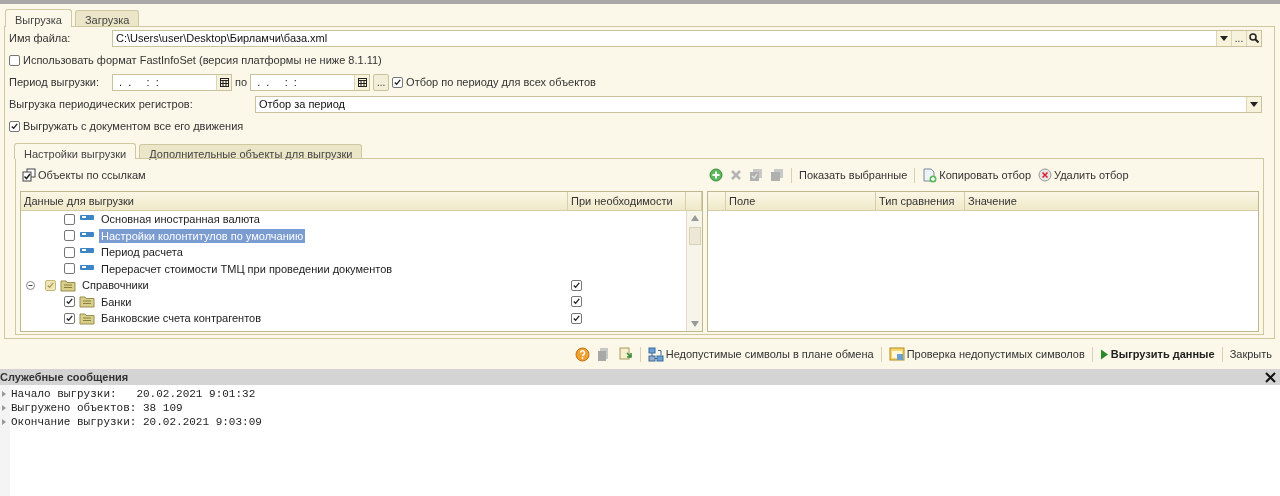  I want to click on tree-item: Основная иностранная валюта, so click(180, 219).